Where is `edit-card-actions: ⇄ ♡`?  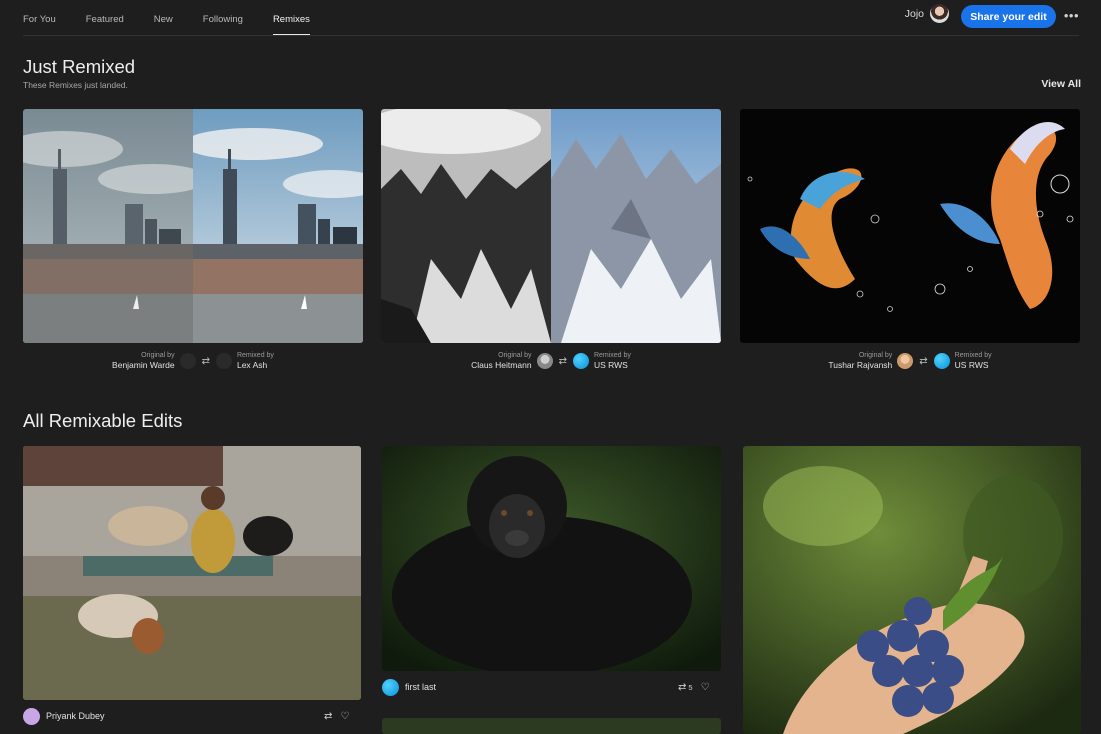 edit-card-actions: ⇄ ♡ is located at coordinates (332, 716).